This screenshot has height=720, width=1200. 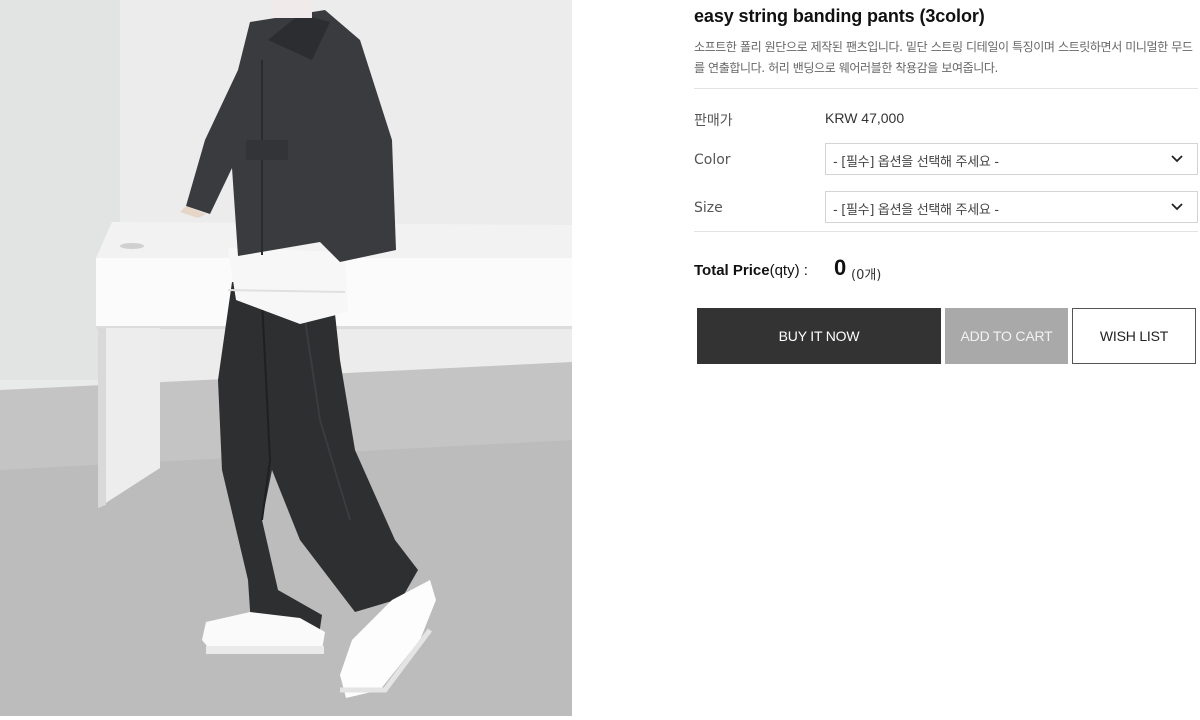 I want to click on buy-it-now-button: BUY IT NOW, so click(x=819, y=336).